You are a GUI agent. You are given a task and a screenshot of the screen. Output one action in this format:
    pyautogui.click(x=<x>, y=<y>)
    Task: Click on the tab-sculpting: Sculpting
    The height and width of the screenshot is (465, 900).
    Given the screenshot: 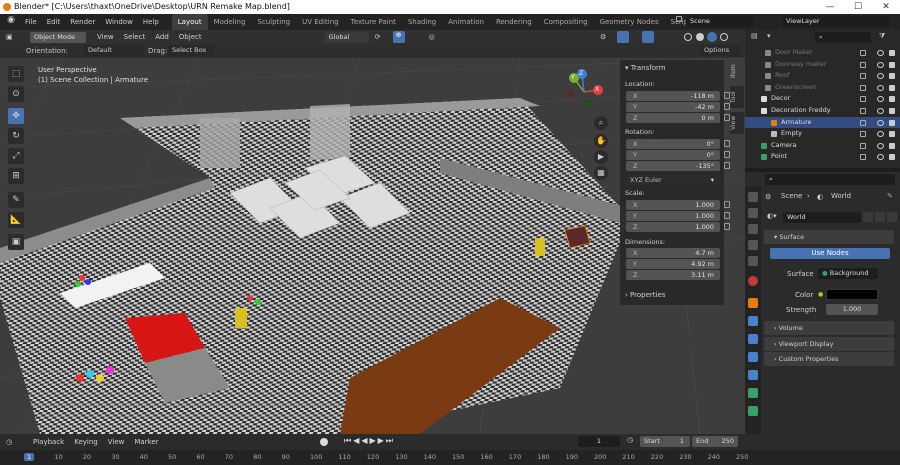 What is the action you would take?
    pyautogui.click(x=273, y=22)
    